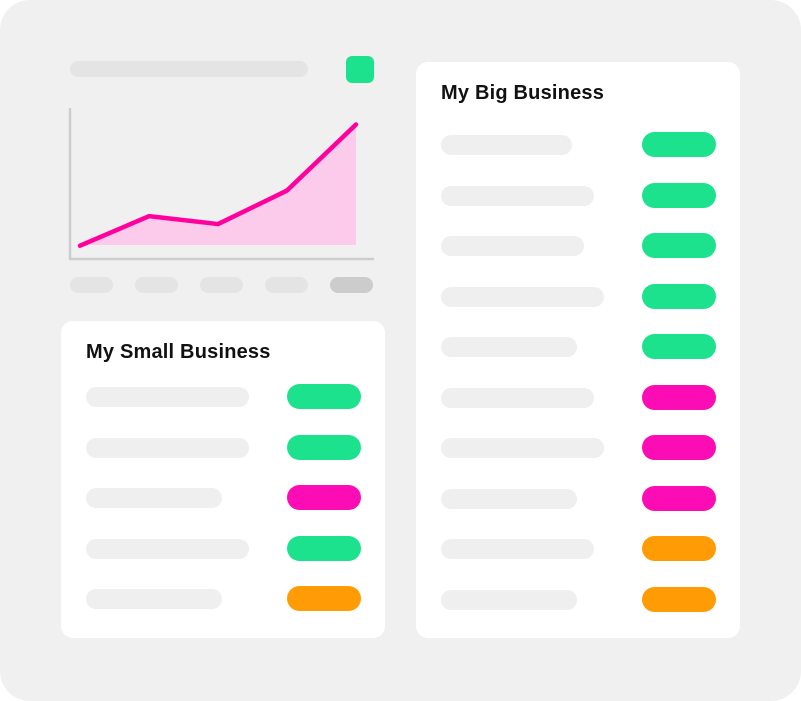 This screenshot has height=701, width=801. What do you see at coordinates (178, 352) in the screenshot?
I see `small-business-title: My Small Business` at bounding box center [178, 352].